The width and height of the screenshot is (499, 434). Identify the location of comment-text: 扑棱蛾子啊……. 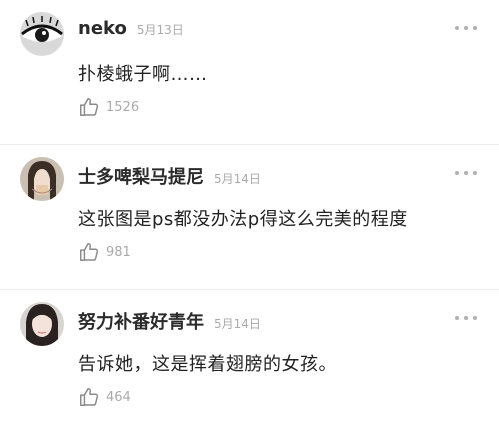
(143, 74).